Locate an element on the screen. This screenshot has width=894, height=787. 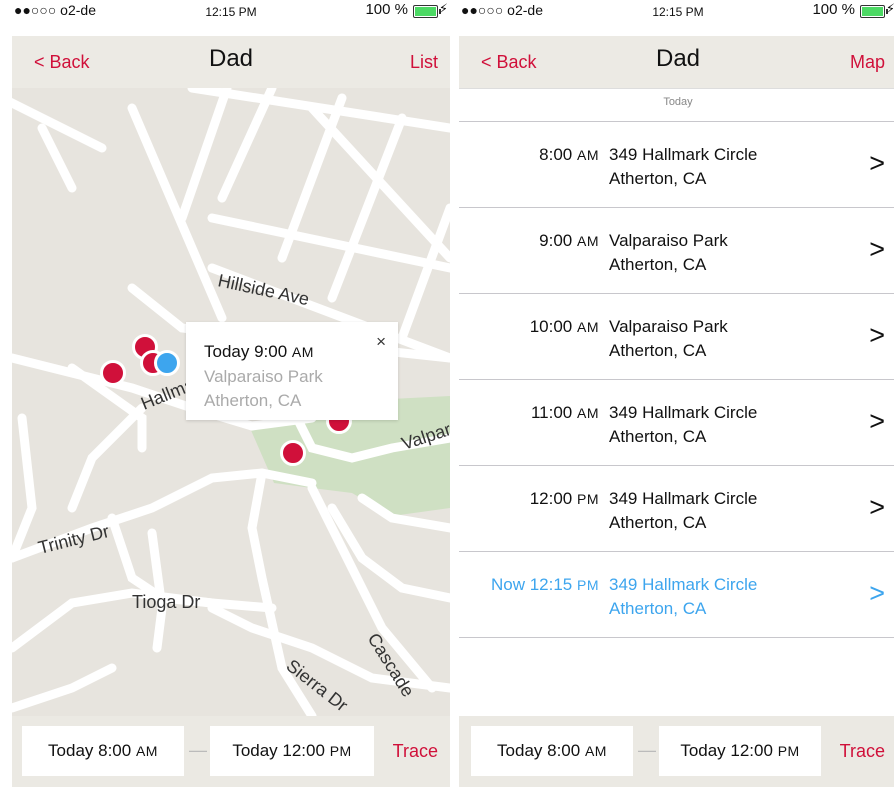
nav-bar: < Back Dad List is located at coordinates (231, 62).